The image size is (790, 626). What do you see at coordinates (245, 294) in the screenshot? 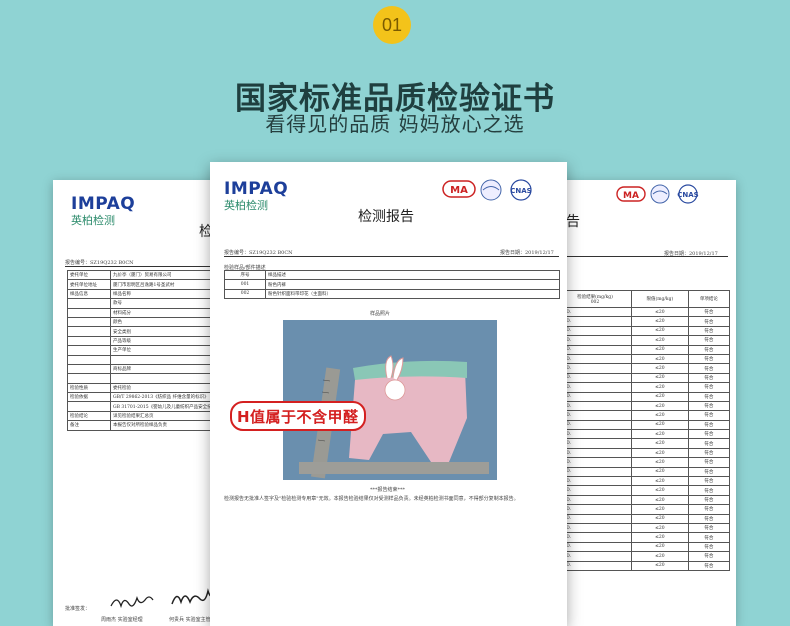
I see `table-cell: 002` at bounding box center [245, 294].